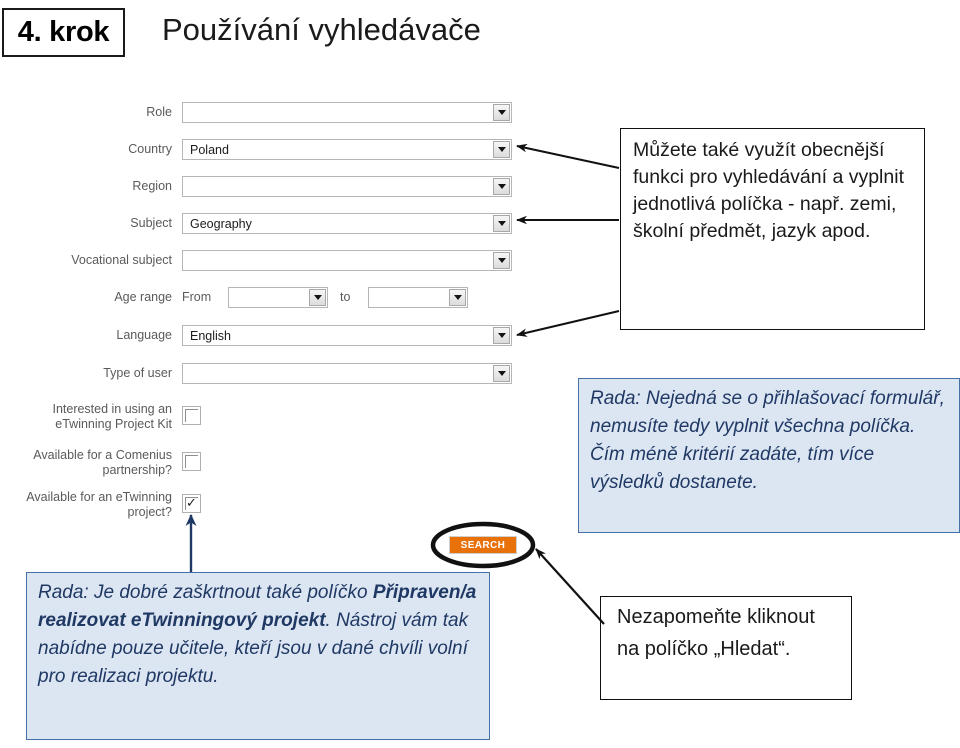 The image size is (960, 748). What do you see at coordinates (347, 260) in the screenshot?
I see `select-vocational-subject` at bounding box center [347, 260].